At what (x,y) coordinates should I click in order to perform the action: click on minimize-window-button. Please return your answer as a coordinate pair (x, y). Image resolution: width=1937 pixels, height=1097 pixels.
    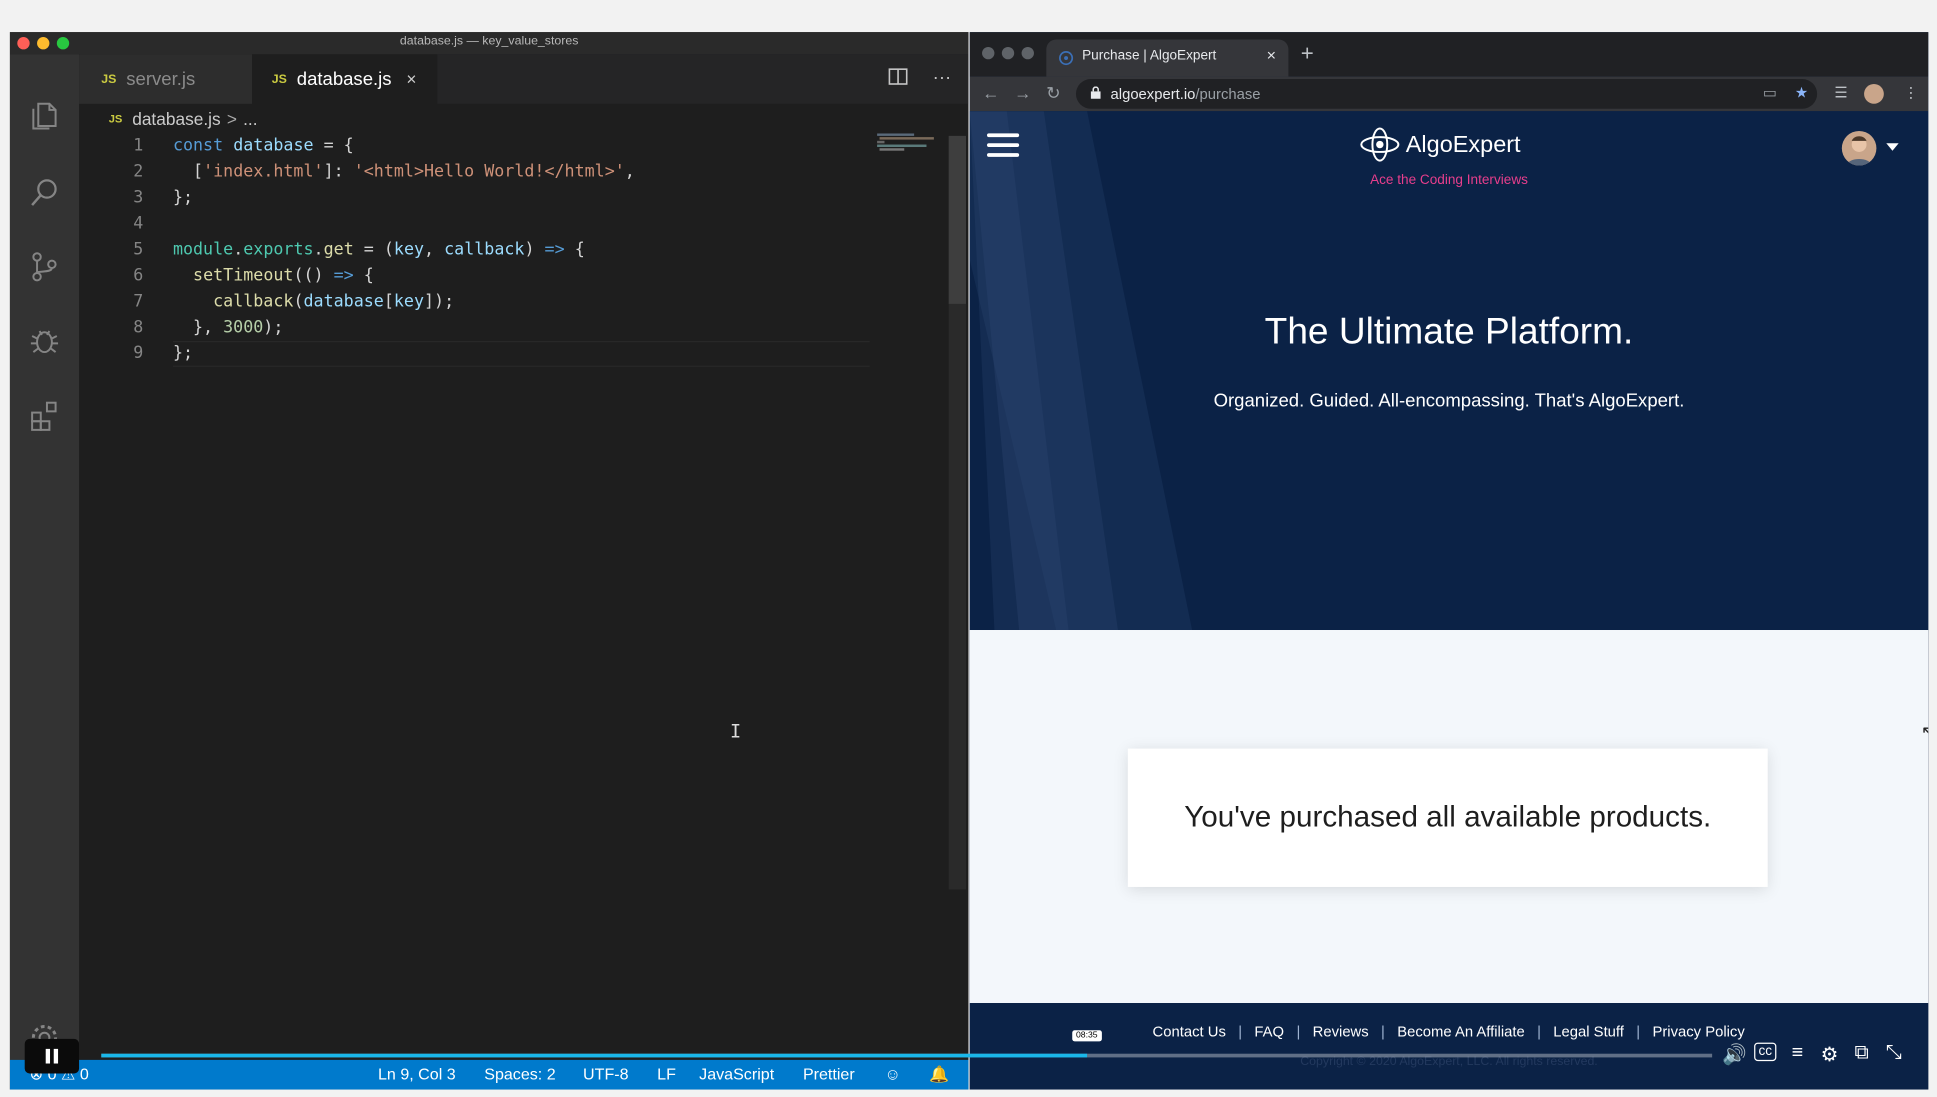
    Looking at the image, I should click on (1008, 53).